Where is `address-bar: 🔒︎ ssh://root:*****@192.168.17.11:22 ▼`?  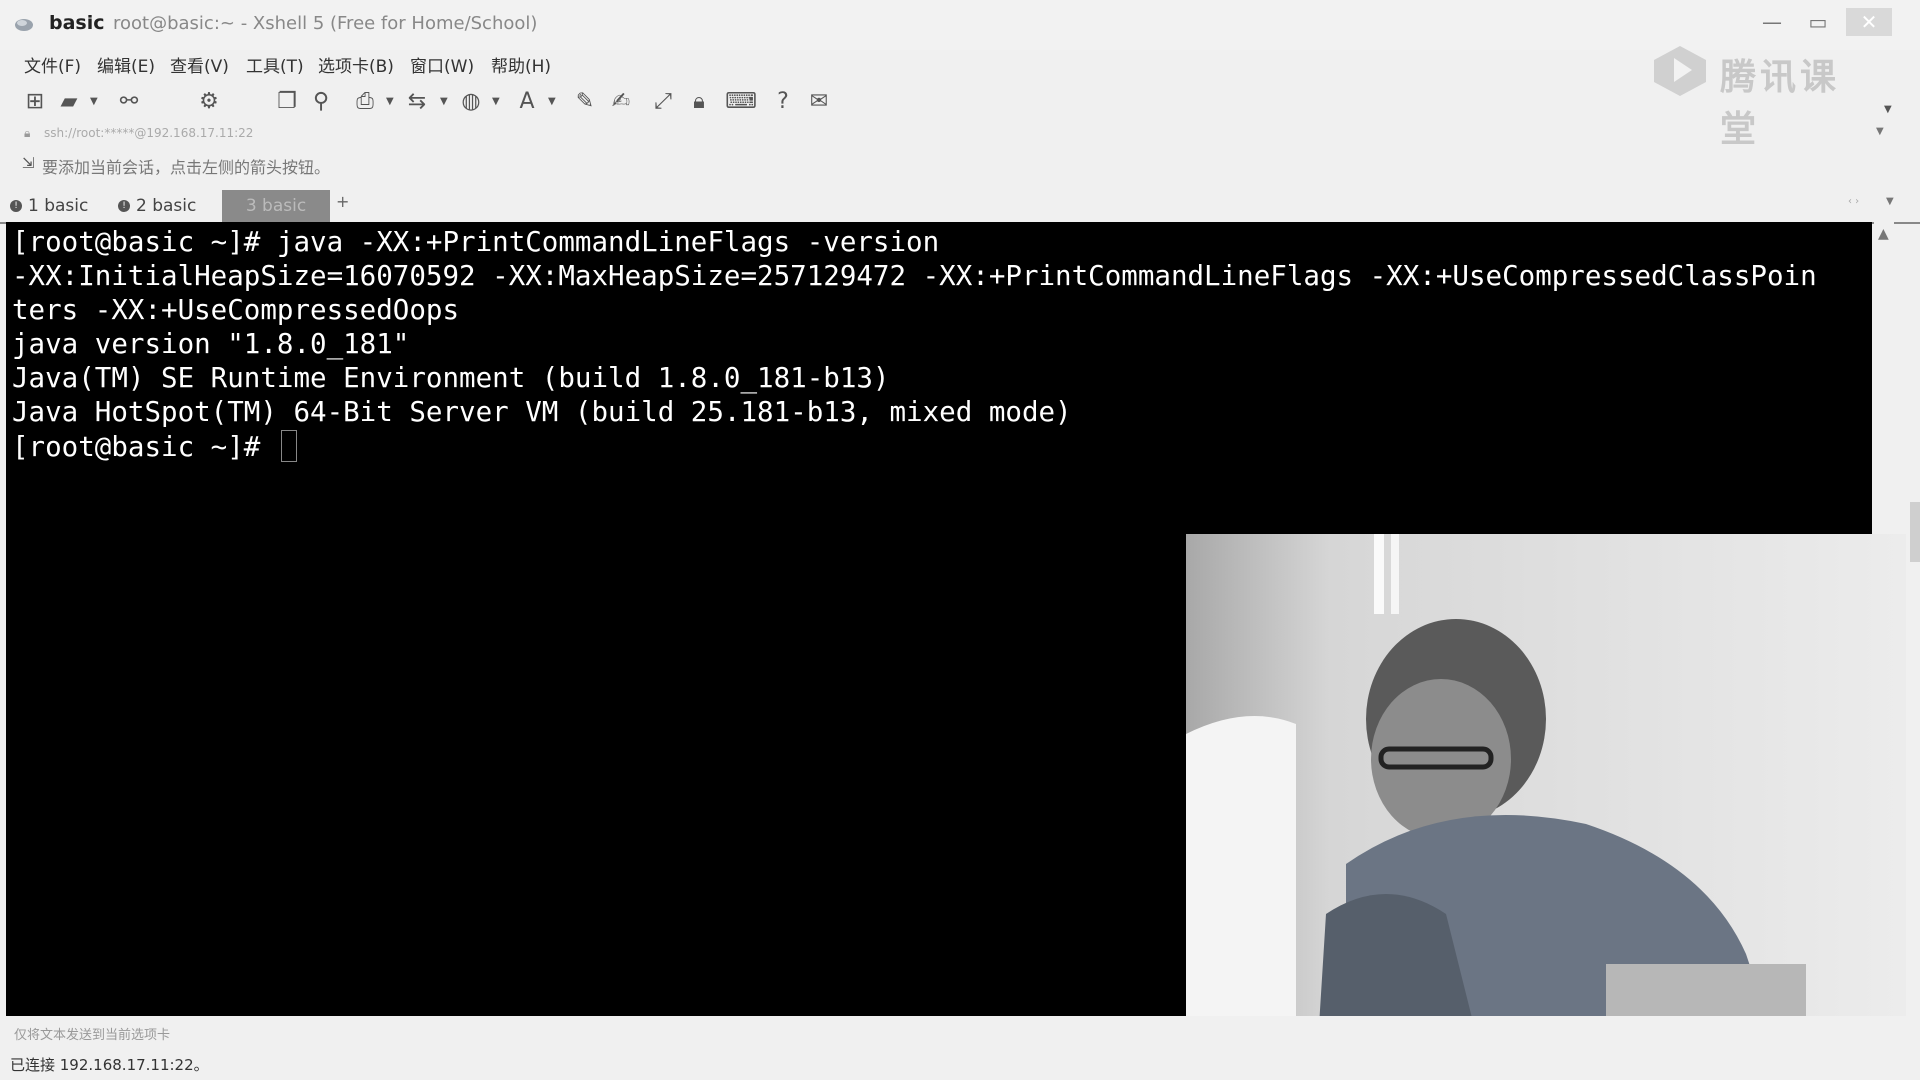 address-bar: 🔒︎ ssh://root:*****@192.168.17.11:22 ▼ is located at coordinates (960, 134).